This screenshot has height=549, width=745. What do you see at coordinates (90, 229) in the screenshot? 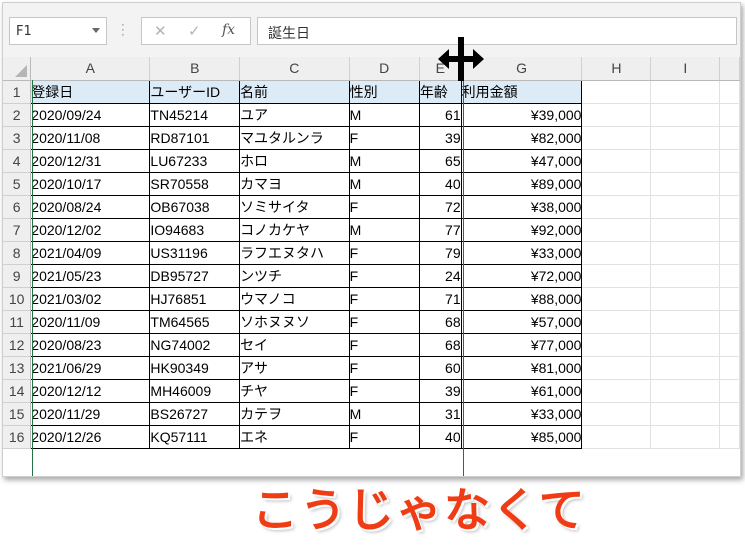
I see `cell-date: 2020/12/02` at bounding box center [90, 229].